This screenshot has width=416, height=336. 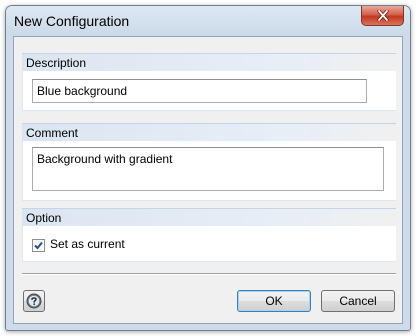 What do you see at coordinates (358, 301) in the screenshot?
I see `cancel-button: Cancel` at bounding box center [358, 301].